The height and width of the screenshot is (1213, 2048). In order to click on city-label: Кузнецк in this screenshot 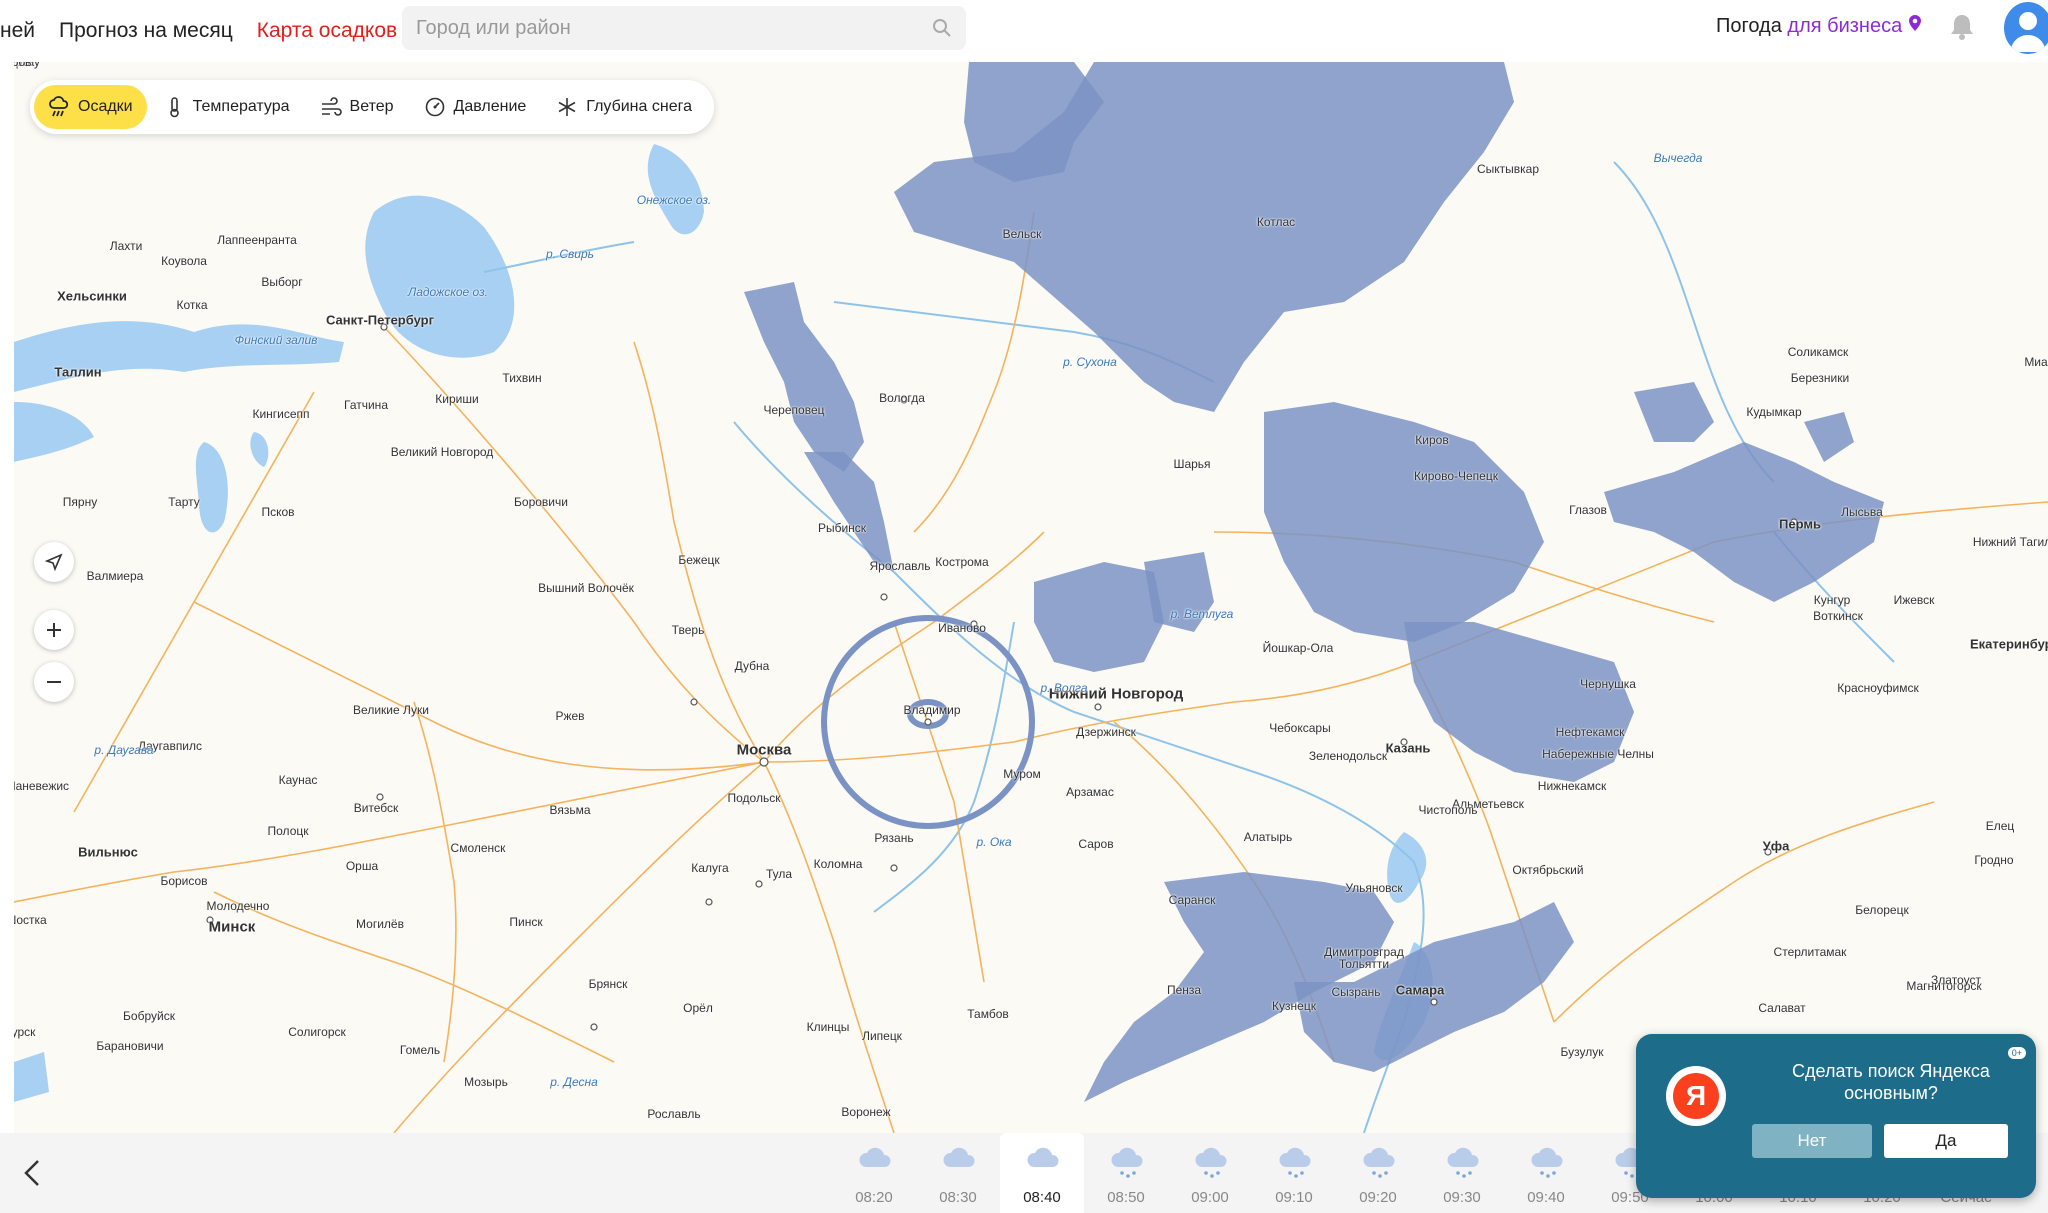, I will do `click(1294, 1006)`.